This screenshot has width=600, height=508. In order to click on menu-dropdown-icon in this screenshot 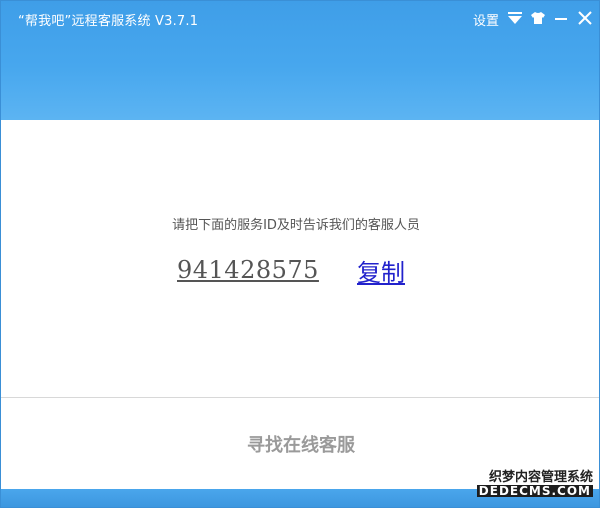, I will do `click(515, 18)`.